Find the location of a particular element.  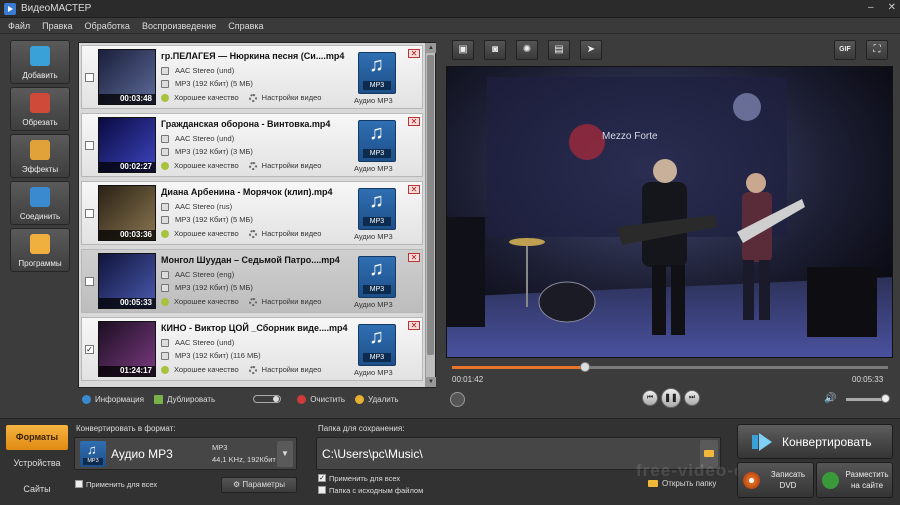

audio-track-label: AAC Stereo (rus) is located at coordinates (204, 206).